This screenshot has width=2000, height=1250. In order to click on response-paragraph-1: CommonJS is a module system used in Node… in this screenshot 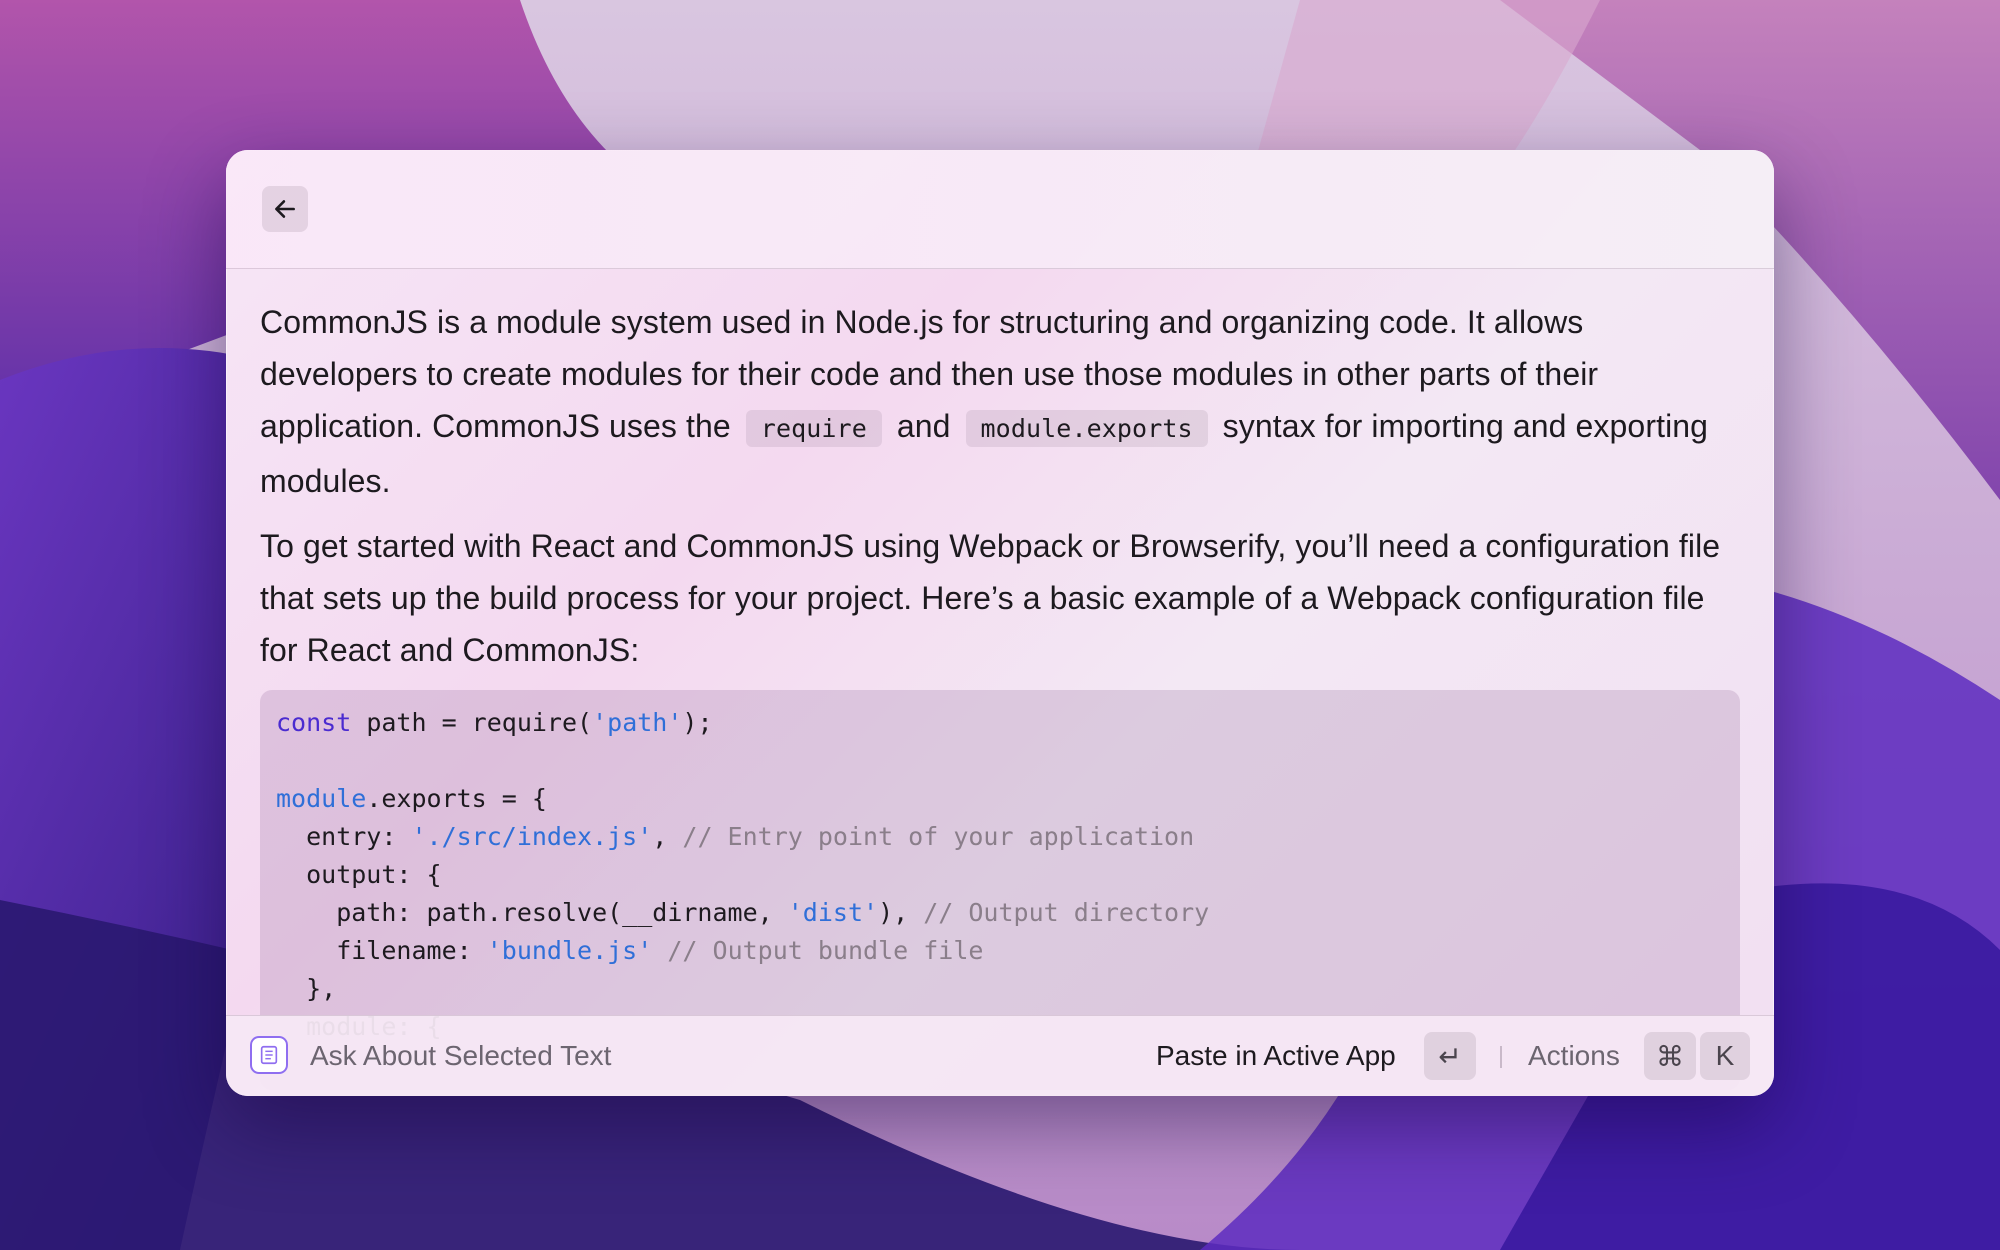, I will do `click(1000, 401)`.